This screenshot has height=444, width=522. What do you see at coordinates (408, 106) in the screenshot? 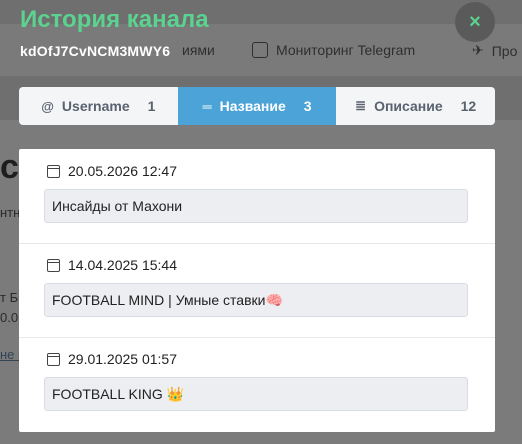
I see `tab-description-label: Описание` at bounding box center [408, 106].